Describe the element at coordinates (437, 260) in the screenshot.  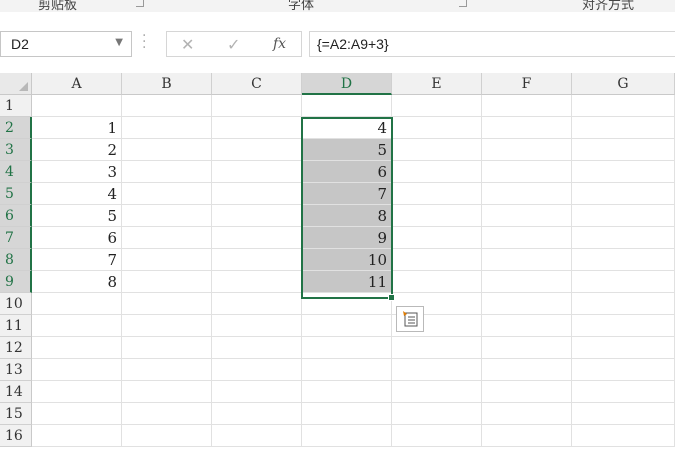
I see `cell-e8` at that location.